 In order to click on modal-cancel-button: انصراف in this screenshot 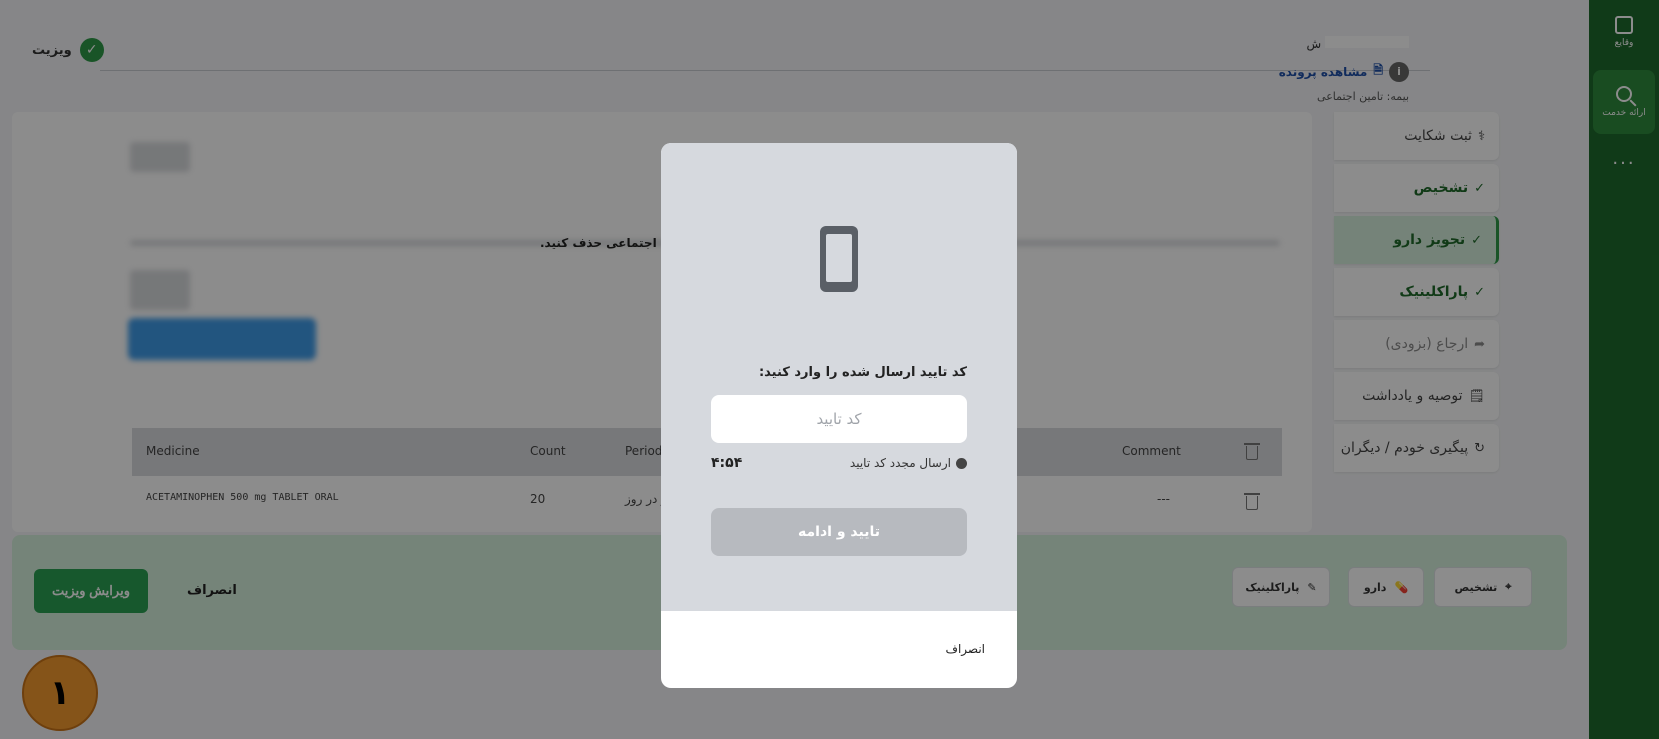, I will do `click(965, 649)`.